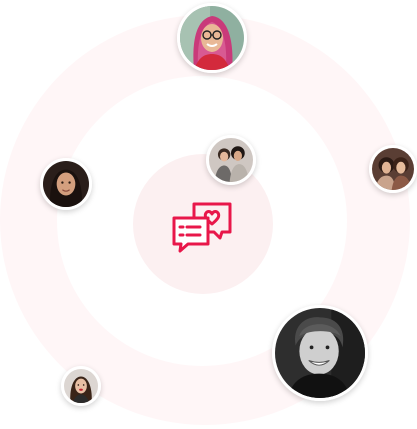  Describe the element at coordinates (202, 228) in the screenshot. I see `chat-bubbles-heart-icon` at that location.